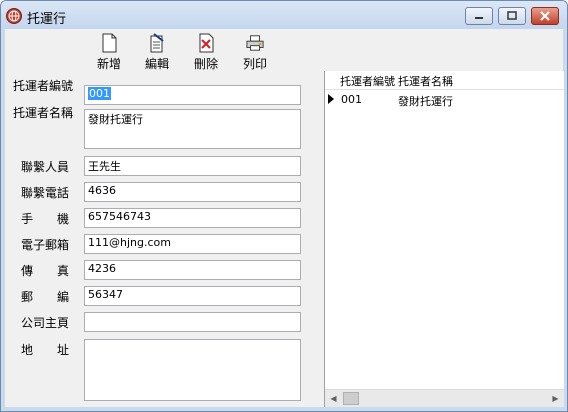 The image size is (568, 412). I want to click on edit-button: 編輯, so click(157, 52).